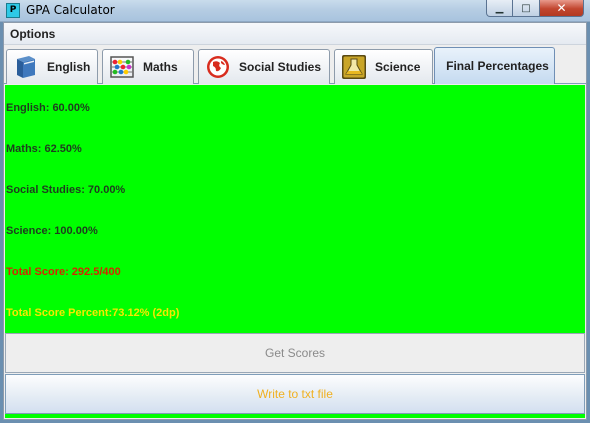 Image resolution: width=590 pixels, height=423 pixels. I want to click on book-icon, so click(26, 67).